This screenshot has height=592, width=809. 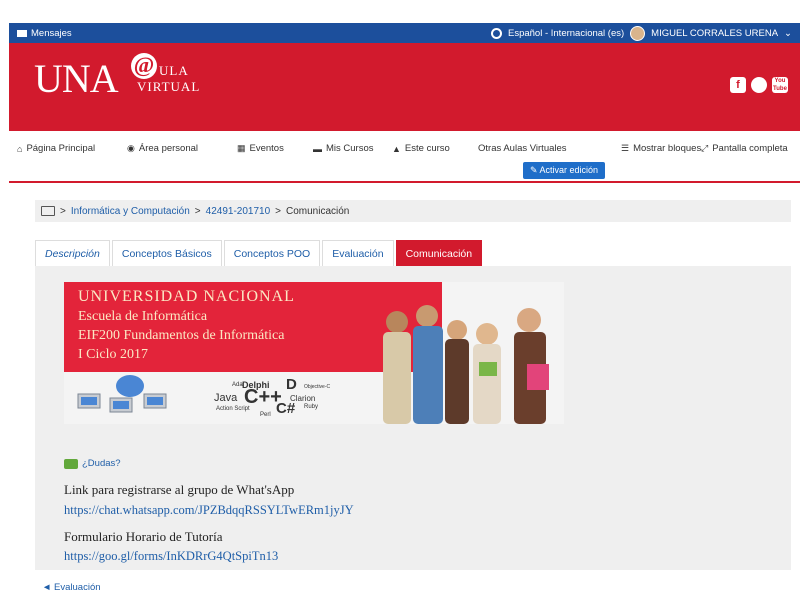 What do you see at coordinates (317, 387) in the screenshot?
I see `word-objective-c: Objective-C` at bounding box center [317, 387].